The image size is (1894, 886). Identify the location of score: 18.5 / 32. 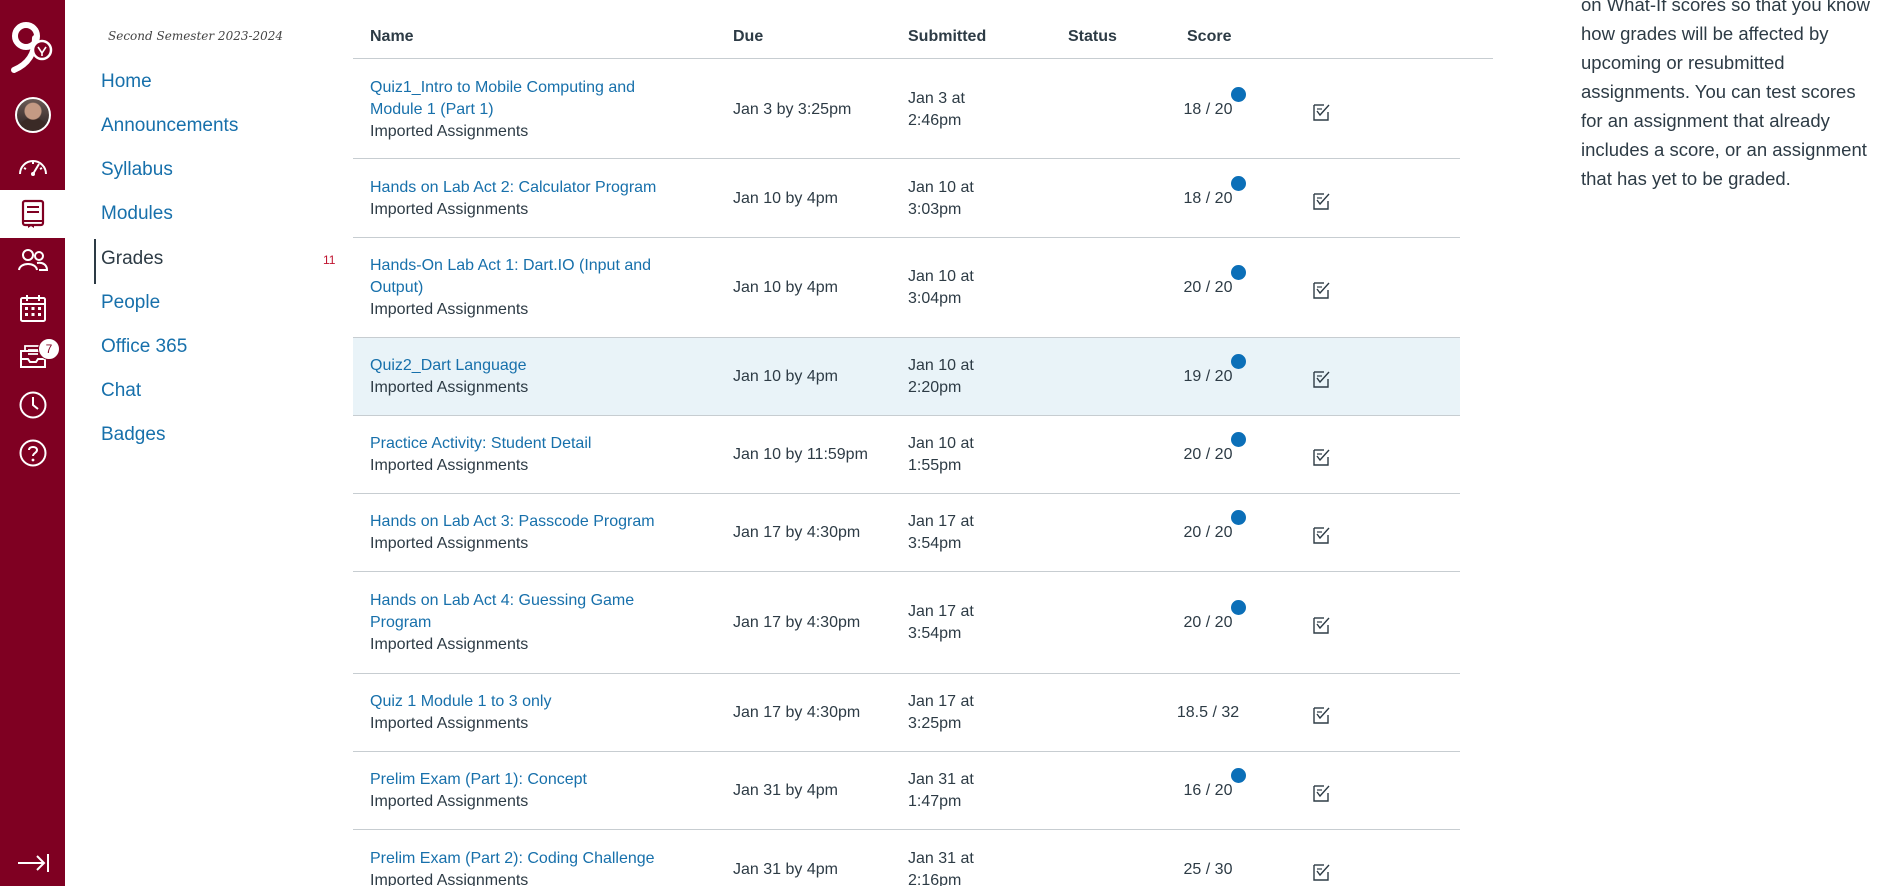
(1208, 713).